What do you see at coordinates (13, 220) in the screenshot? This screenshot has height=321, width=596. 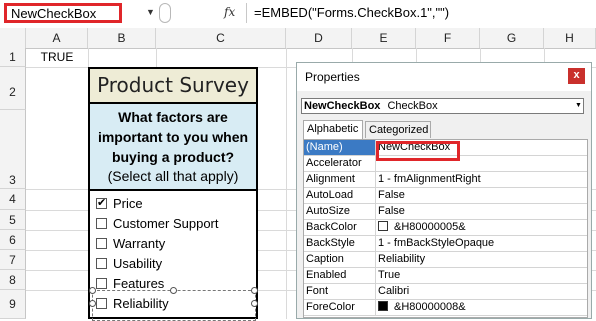 I see `row-header: 5` at bounding box center [13, 220].